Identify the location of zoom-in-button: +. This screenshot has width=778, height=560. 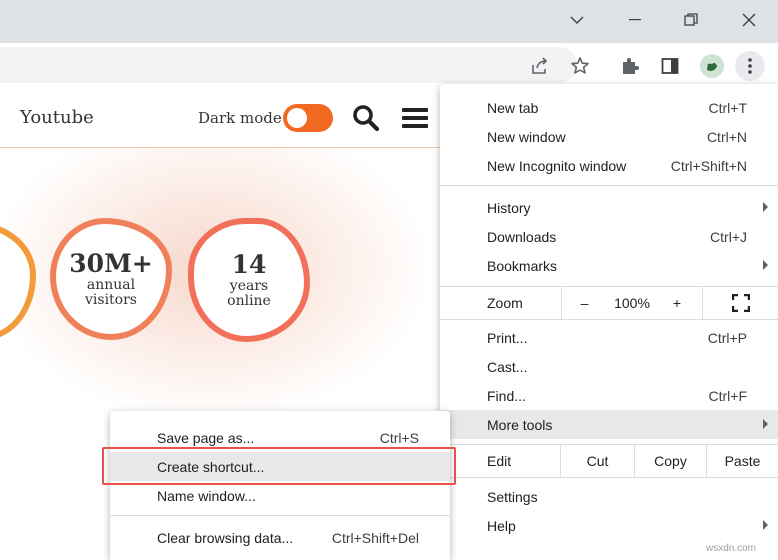
(677, 303).